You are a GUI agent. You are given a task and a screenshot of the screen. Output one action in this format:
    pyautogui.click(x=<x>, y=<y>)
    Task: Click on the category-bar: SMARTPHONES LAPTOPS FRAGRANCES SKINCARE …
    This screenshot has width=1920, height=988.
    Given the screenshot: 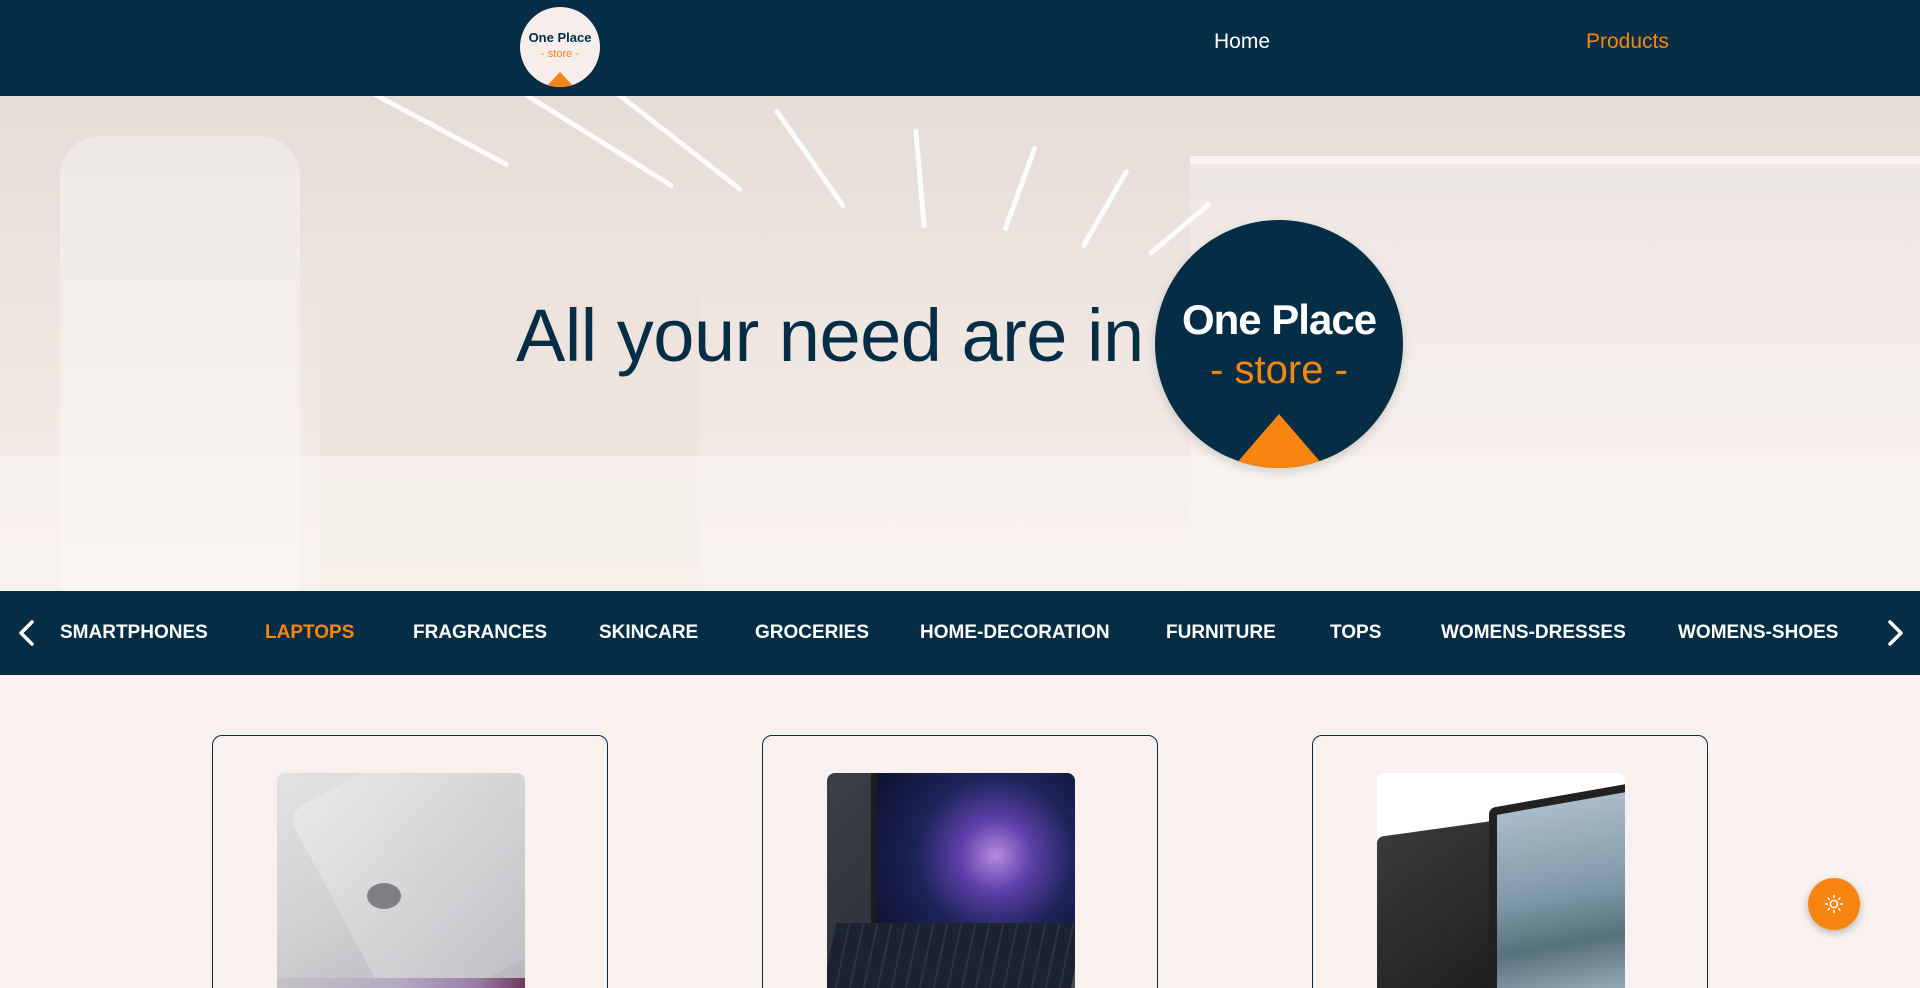 What is the action you would take?
    pyautogui.click(x=960, y=633)
    